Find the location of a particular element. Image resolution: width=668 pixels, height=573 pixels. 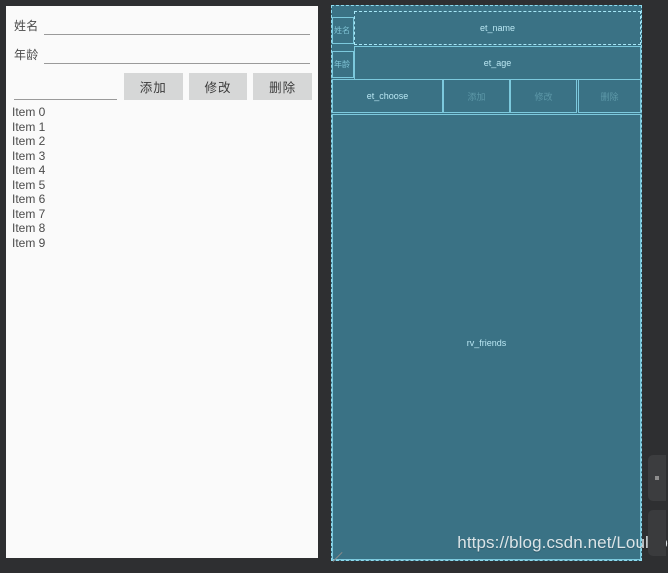

name-input is located at coordinates (177, 24).